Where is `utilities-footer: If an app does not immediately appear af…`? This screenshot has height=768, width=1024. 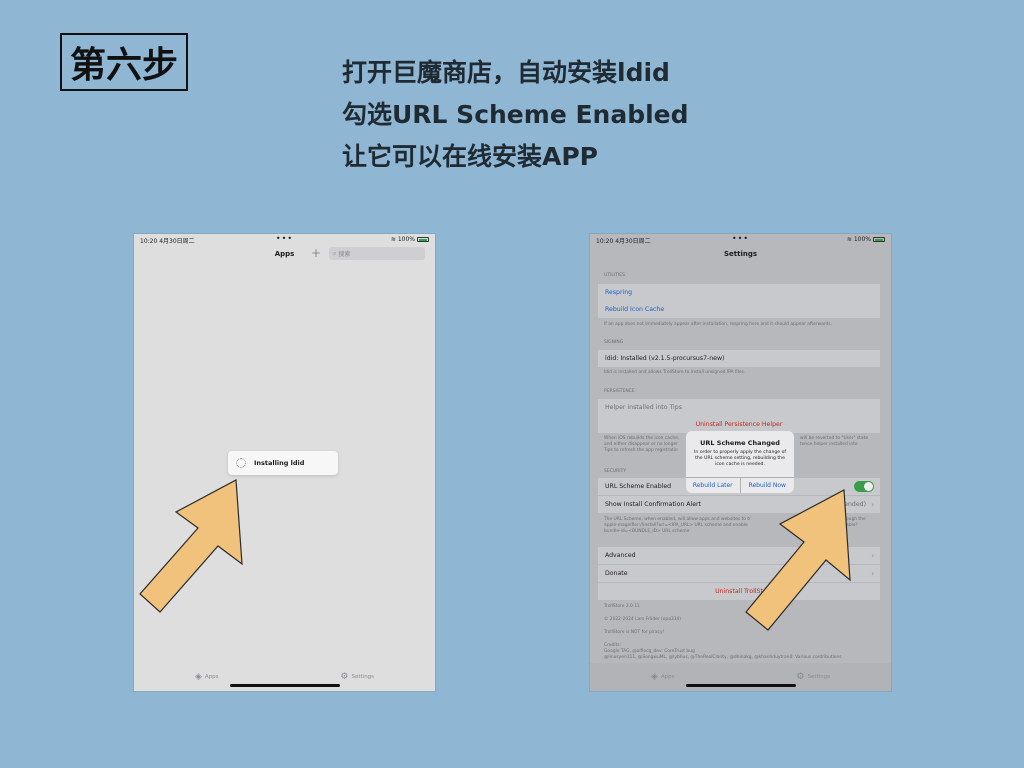 utilities-footer: If an app does not immediately appear af… is located at coordinates (718, 324).